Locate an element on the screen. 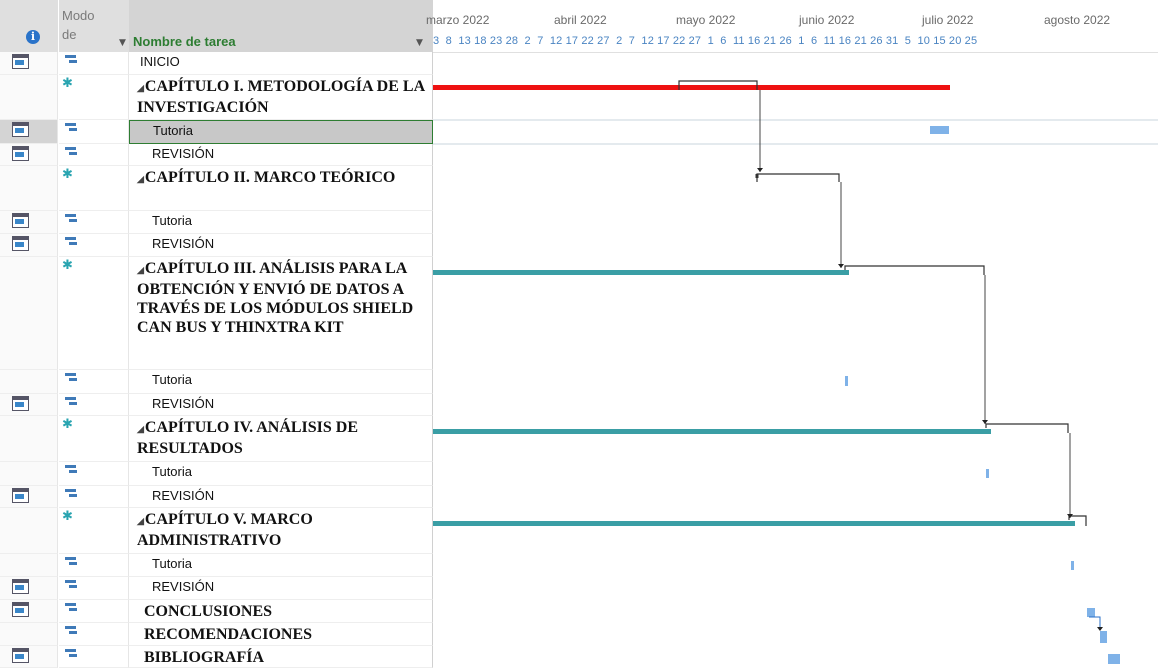 The image size is (1158, 668). indicators-column-header: i is located at coordinates (29, 26).